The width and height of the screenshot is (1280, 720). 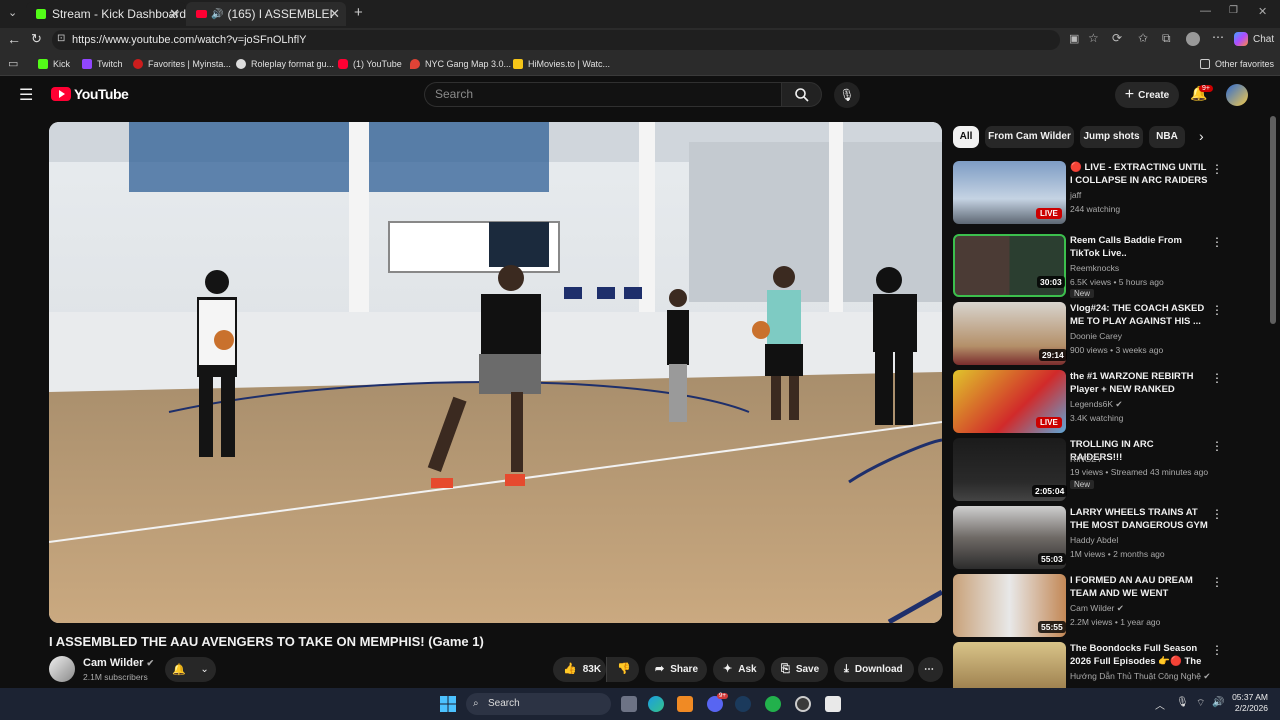 What do you see at coordinates (1094, 540) in the screenshot?
I see `channel-name: Haddy Abdel` at bounding box center [1094, 540].